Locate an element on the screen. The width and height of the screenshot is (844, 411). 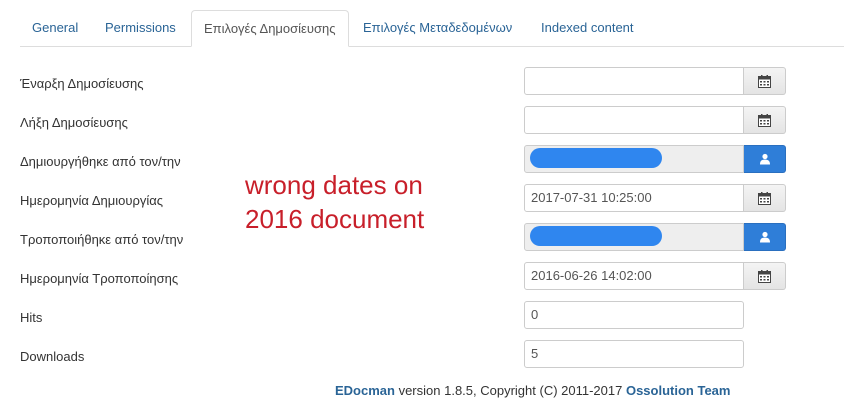
downloads-input: 5 is located at coordinates (634, 354).